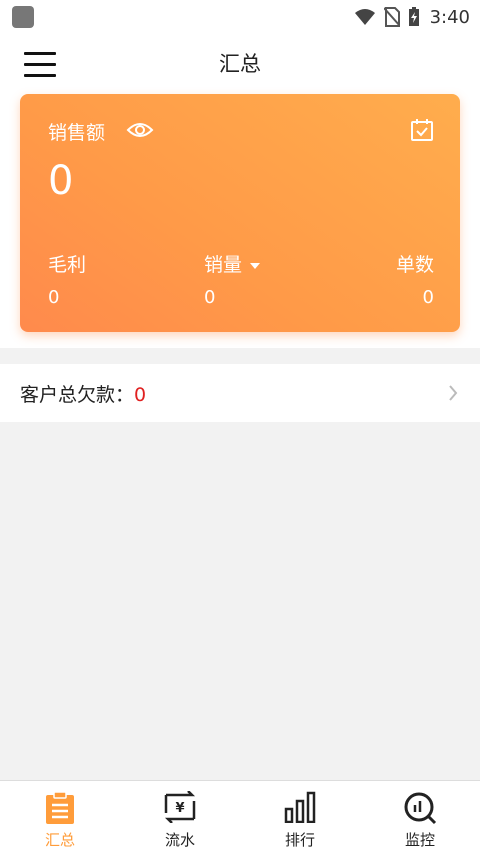 The image size is (480, 854). What do you see at coordinates (420, 808) in the screenshot?
I see `monitor-search-icon` at bounding box center [420, 808].